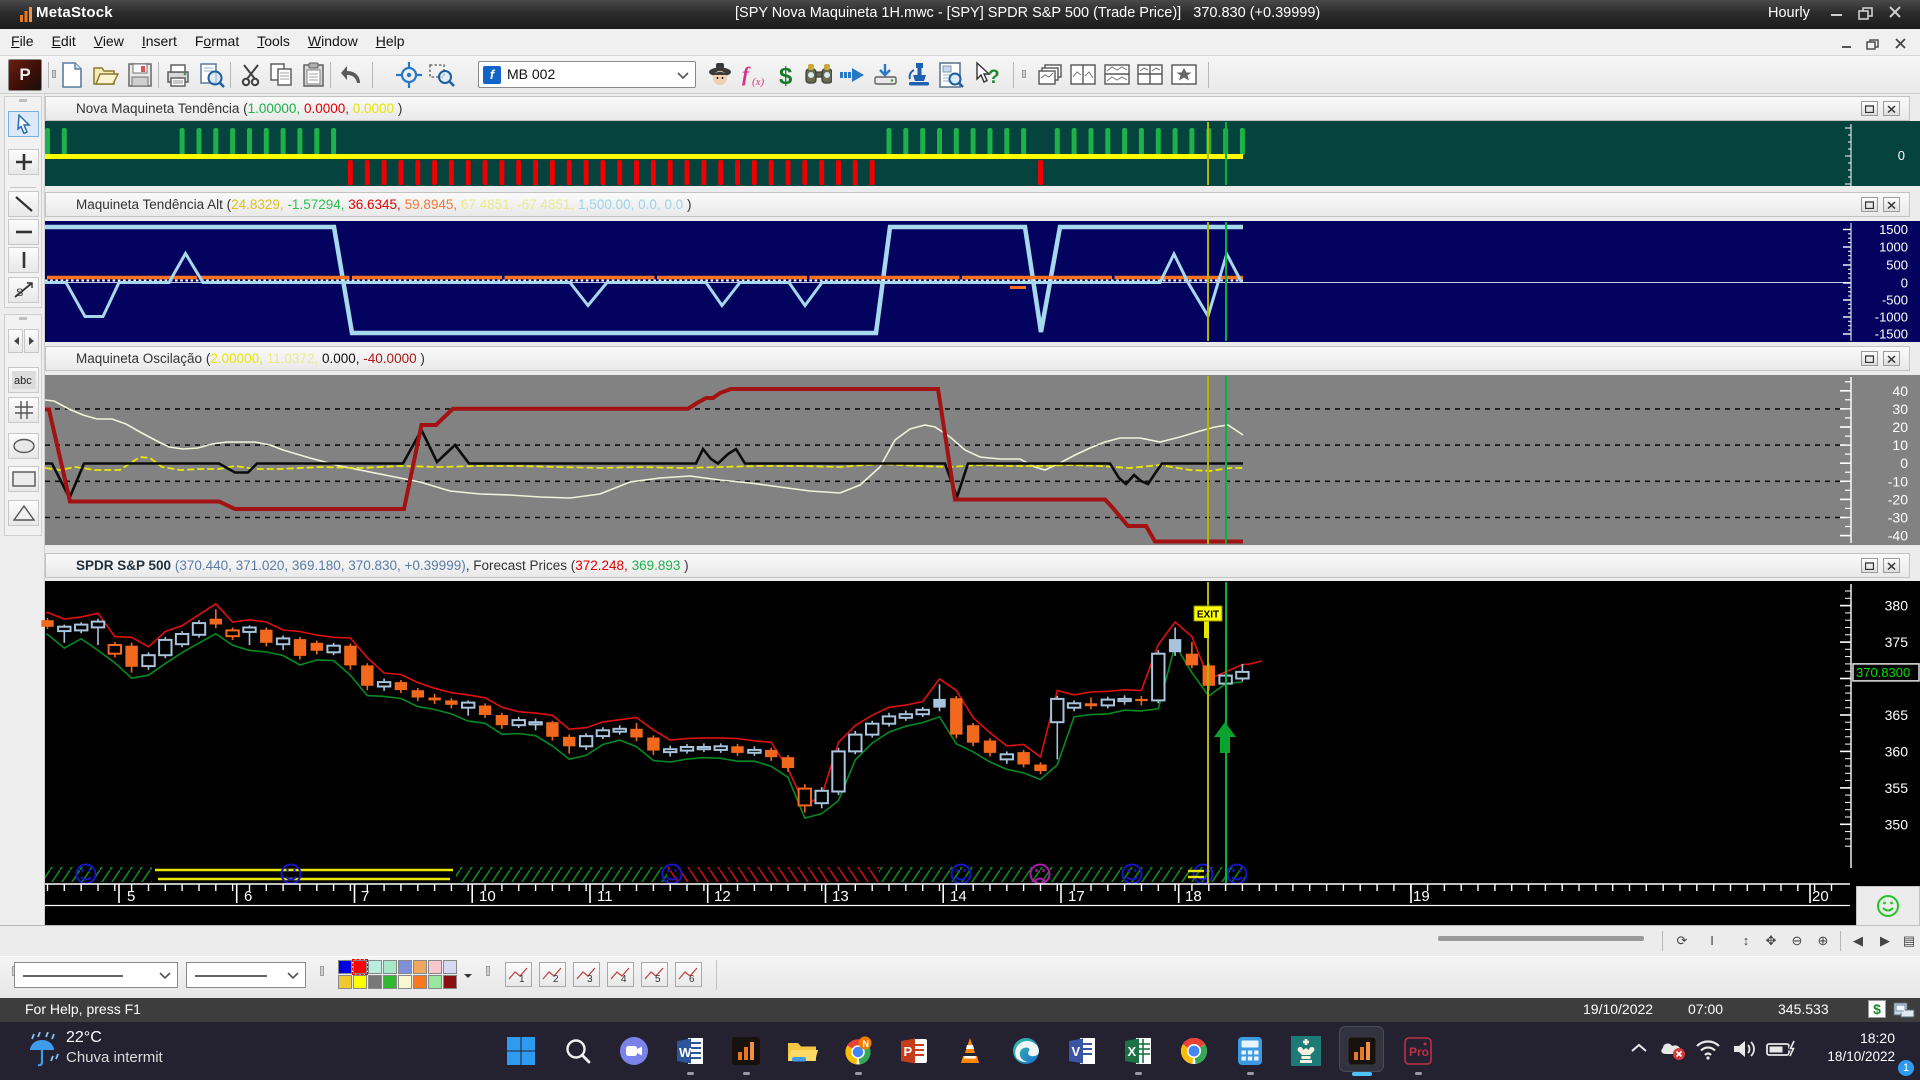 The image size is (1920, 1080). What do you see at coordinates (556, 979) in the screenshot?
I see `svg-text: 2` at bounding box center [556, 979].